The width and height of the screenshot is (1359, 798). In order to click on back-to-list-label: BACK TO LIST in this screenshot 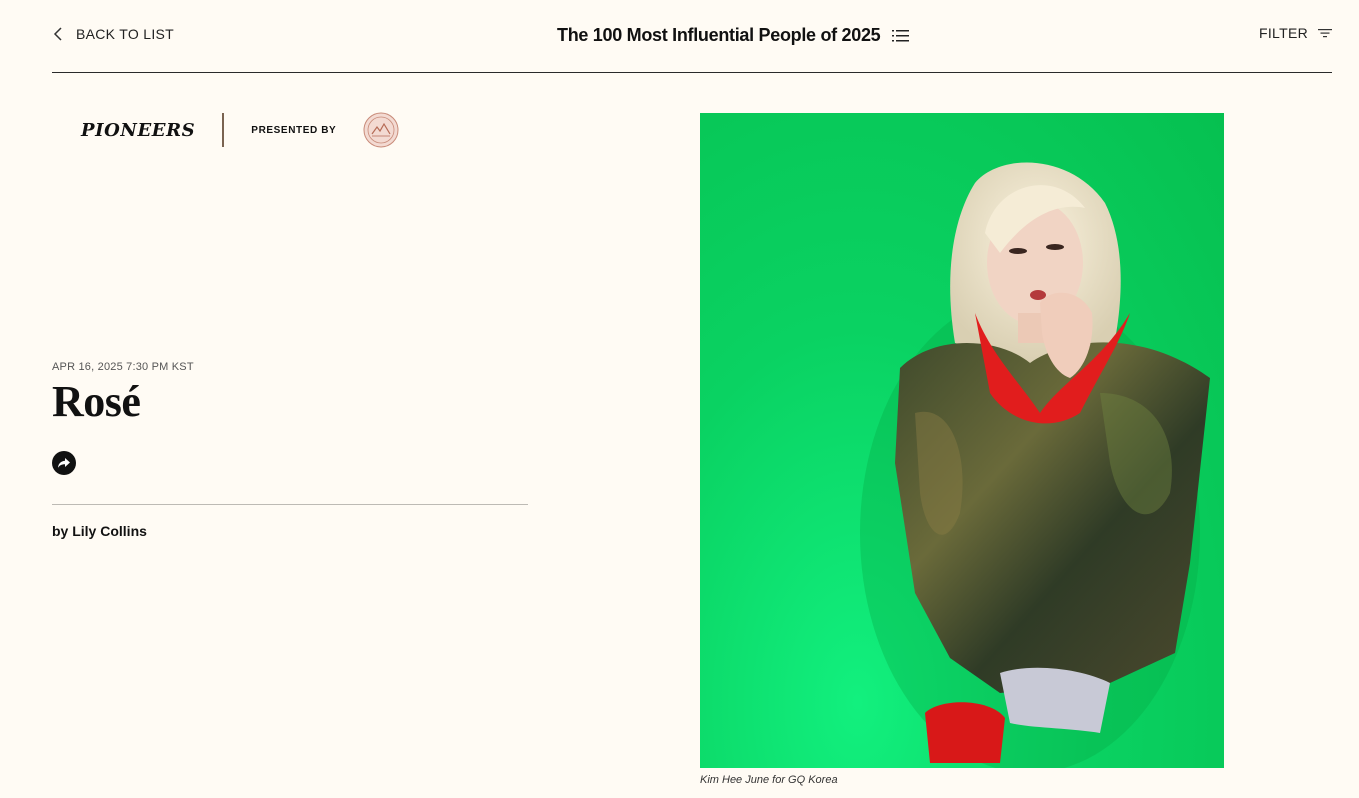, I will do `click(125, 34)`.